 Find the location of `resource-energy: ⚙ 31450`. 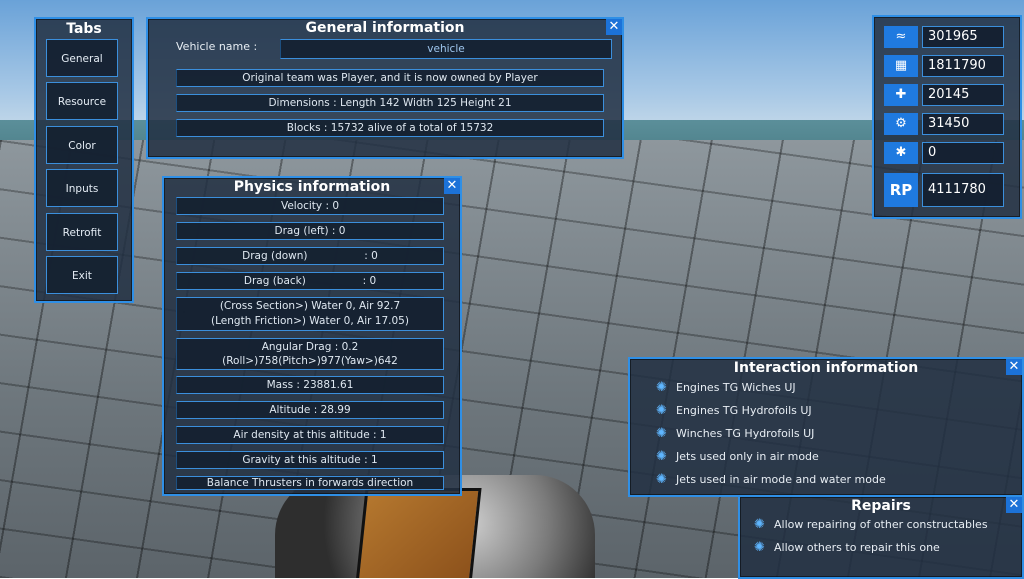

resource-energy: ⚙ 31450 is located at coordinates (944, 124).